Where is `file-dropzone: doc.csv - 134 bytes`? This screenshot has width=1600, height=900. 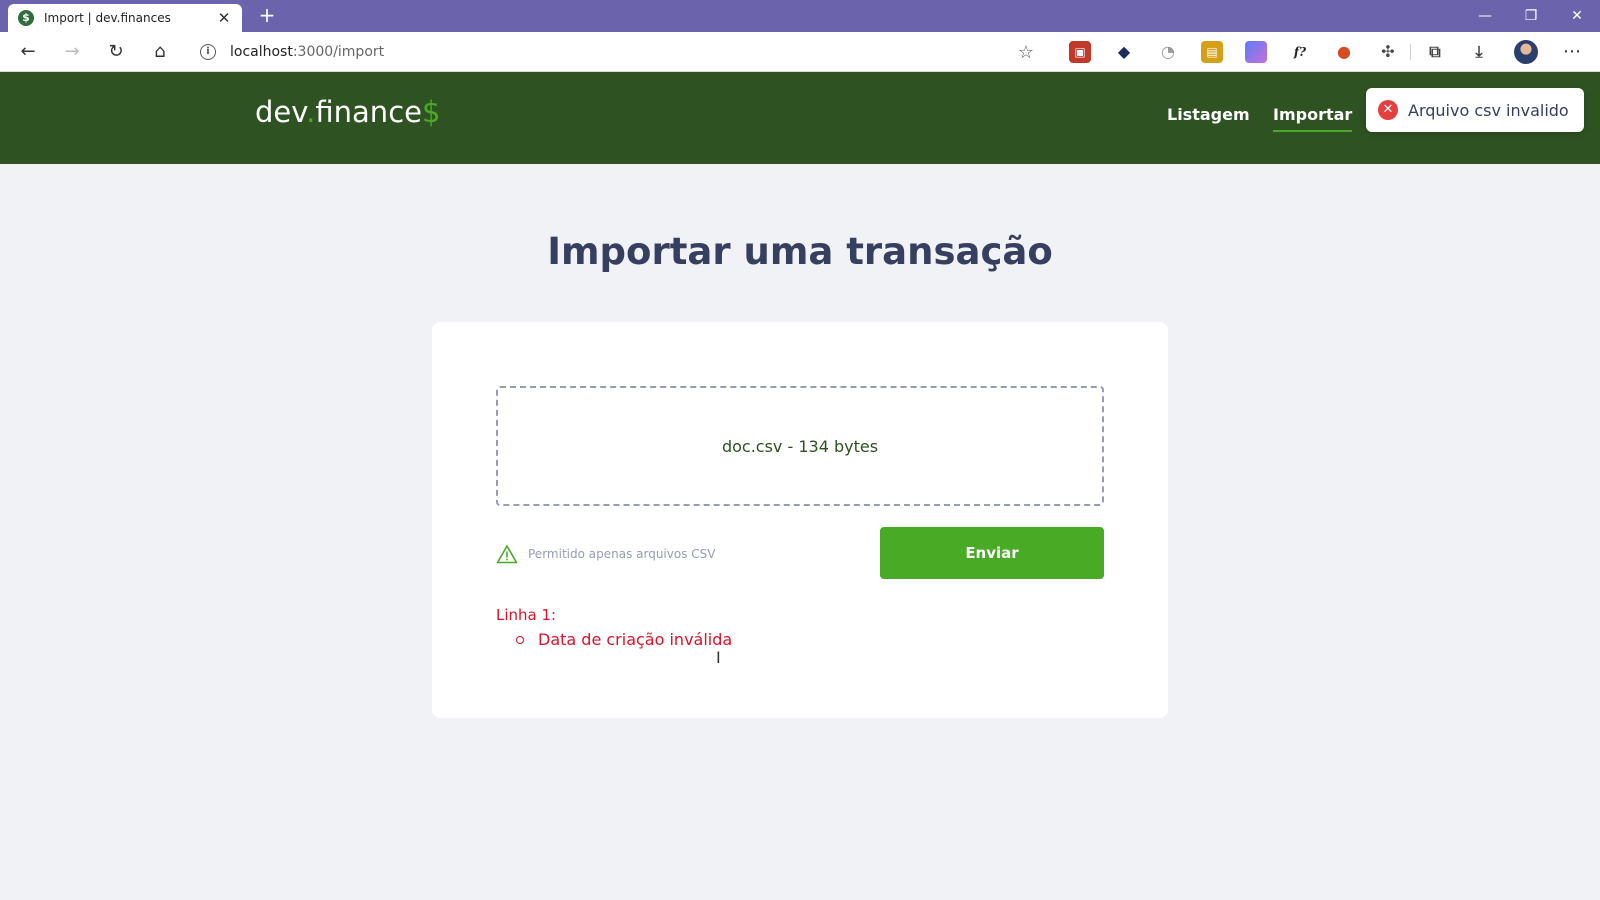 file-dropzone: doc.csv - 134 bytes is located at coordinates (800, 446).